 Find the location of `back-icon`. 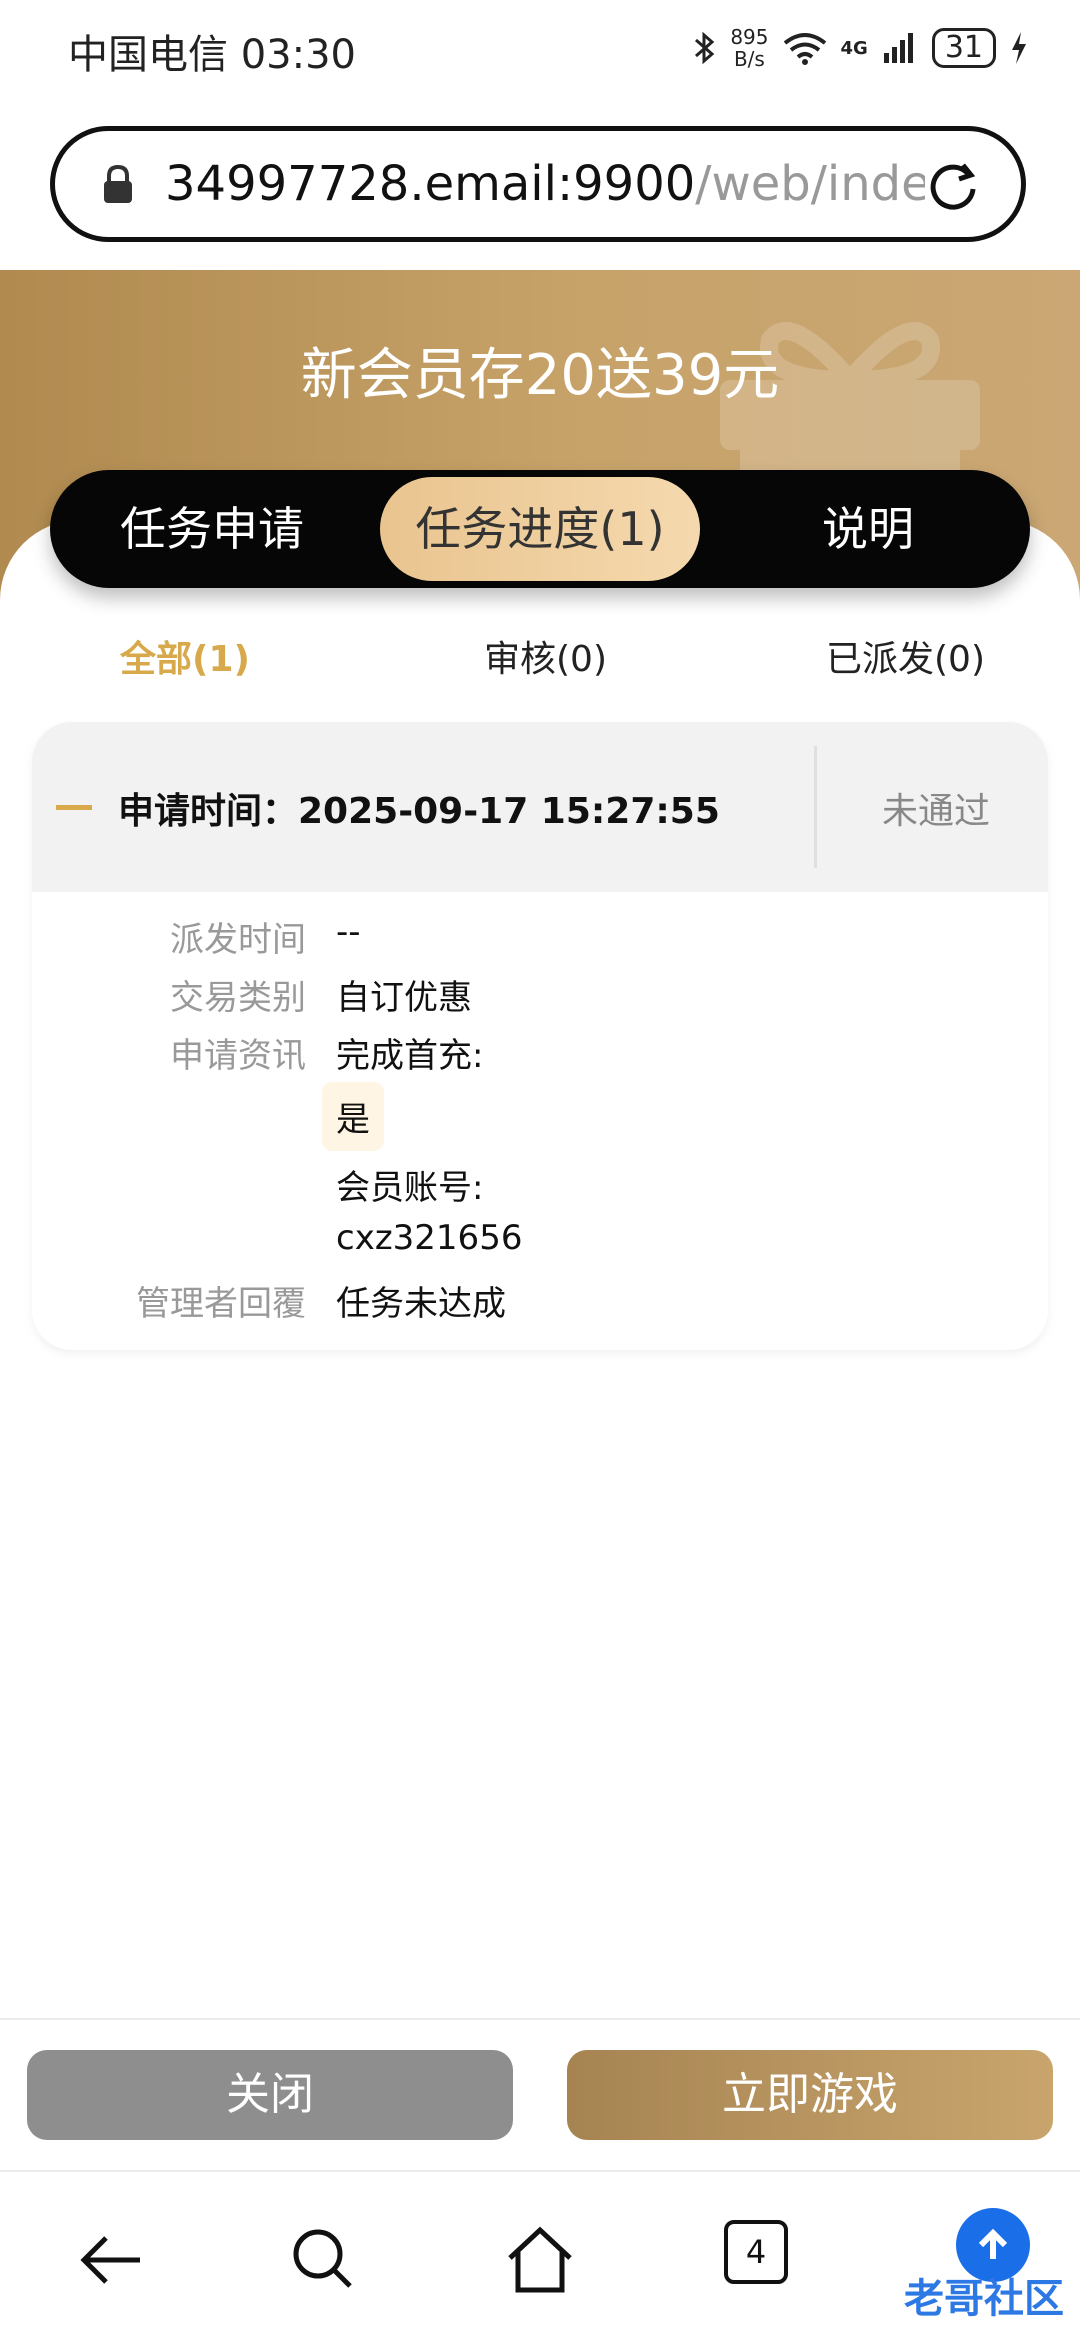

back-icon is located at coordinates (112, 2260).